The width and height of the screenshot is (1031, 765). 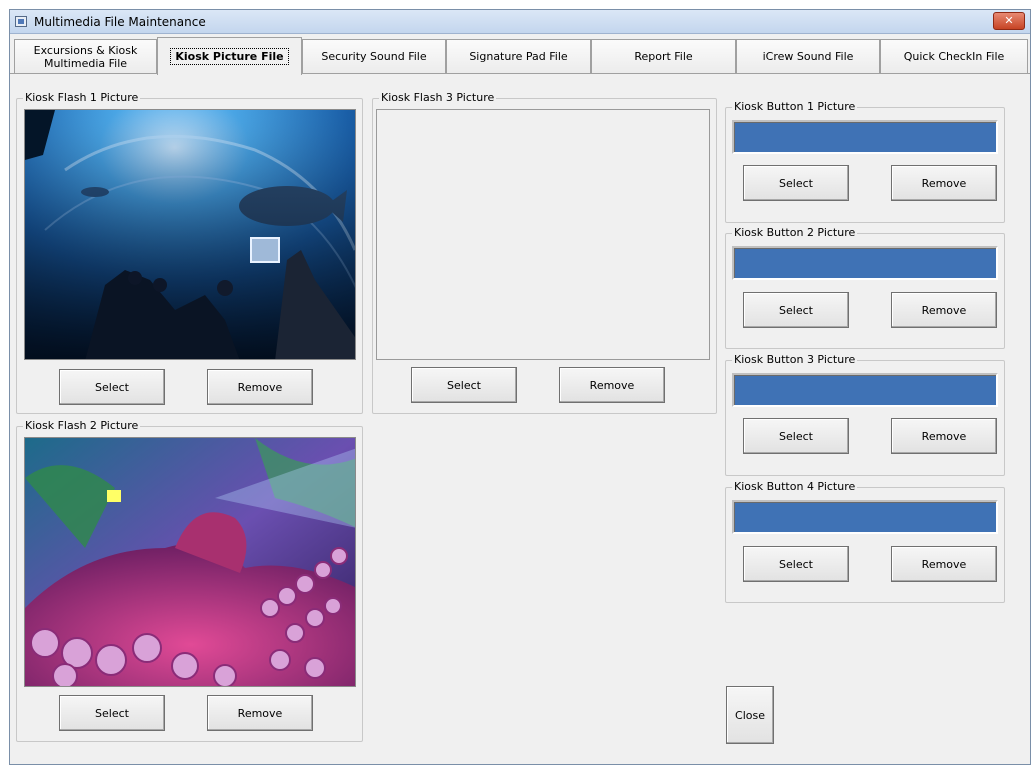 I want to click on tab-report-file: Report File, so click(x=663, y=56).